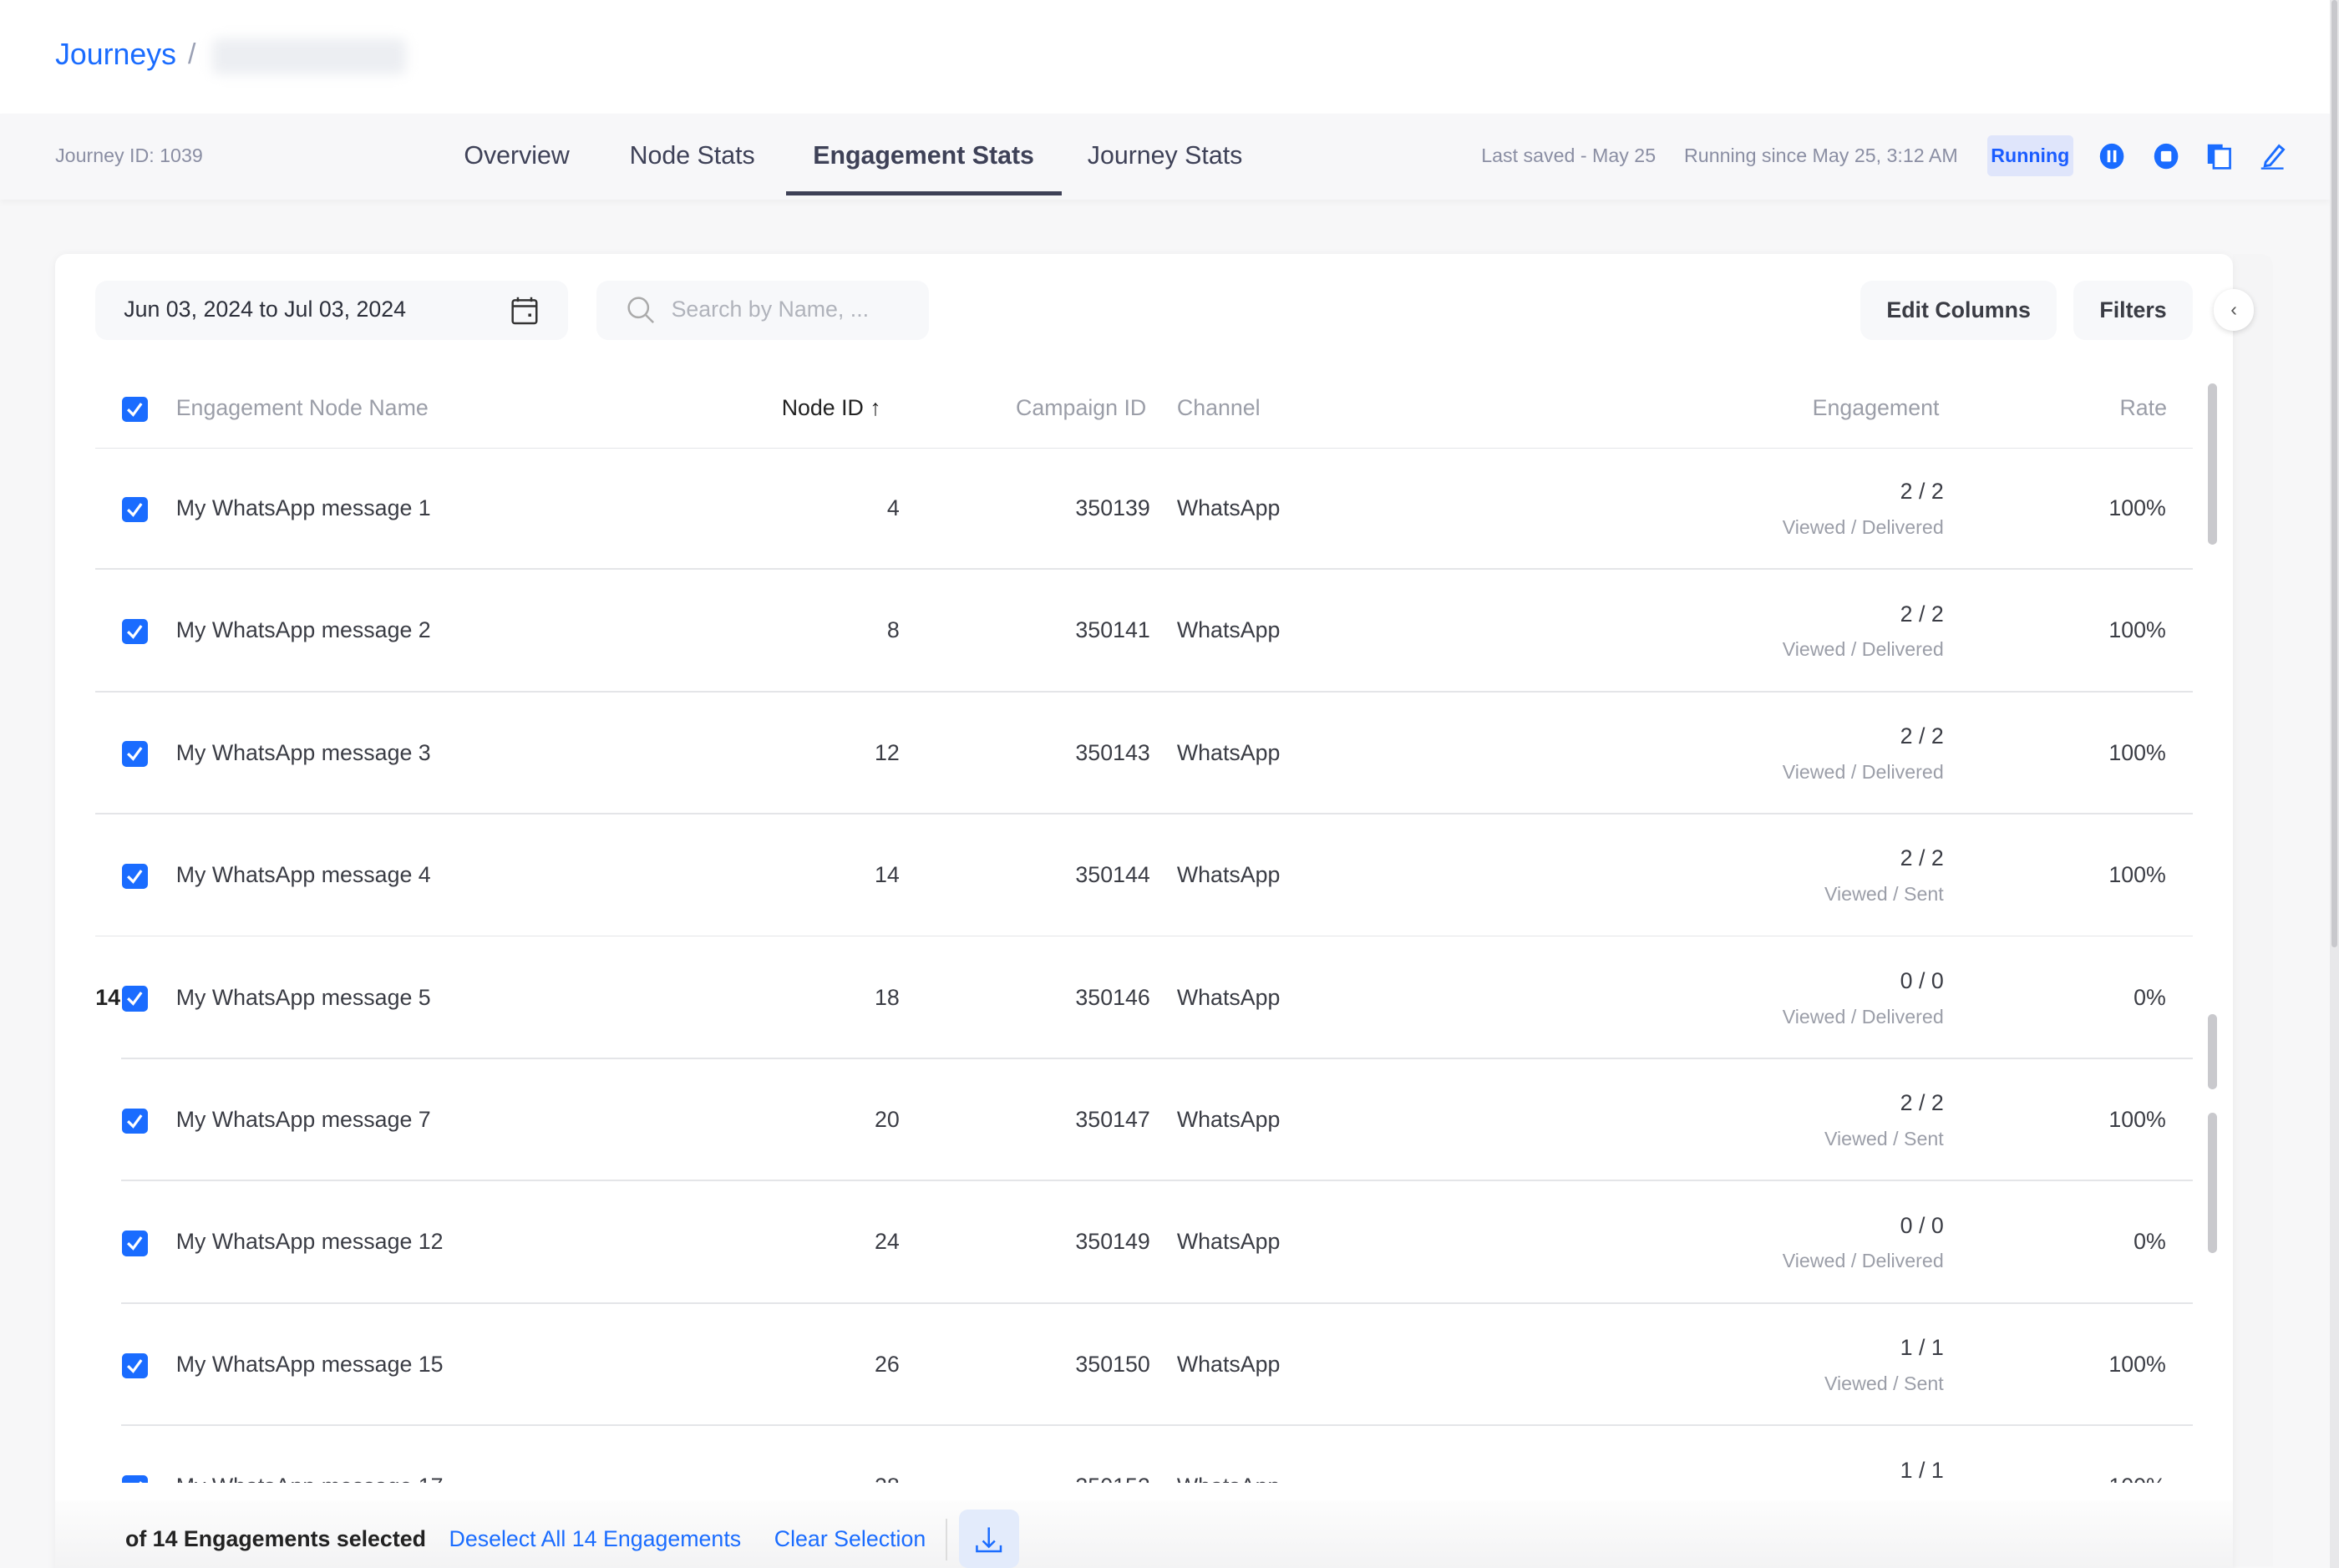 The height and width of the screenshot is (1568, 2339). I want to click on col-header-rate: Rate, so click(2143, 408).